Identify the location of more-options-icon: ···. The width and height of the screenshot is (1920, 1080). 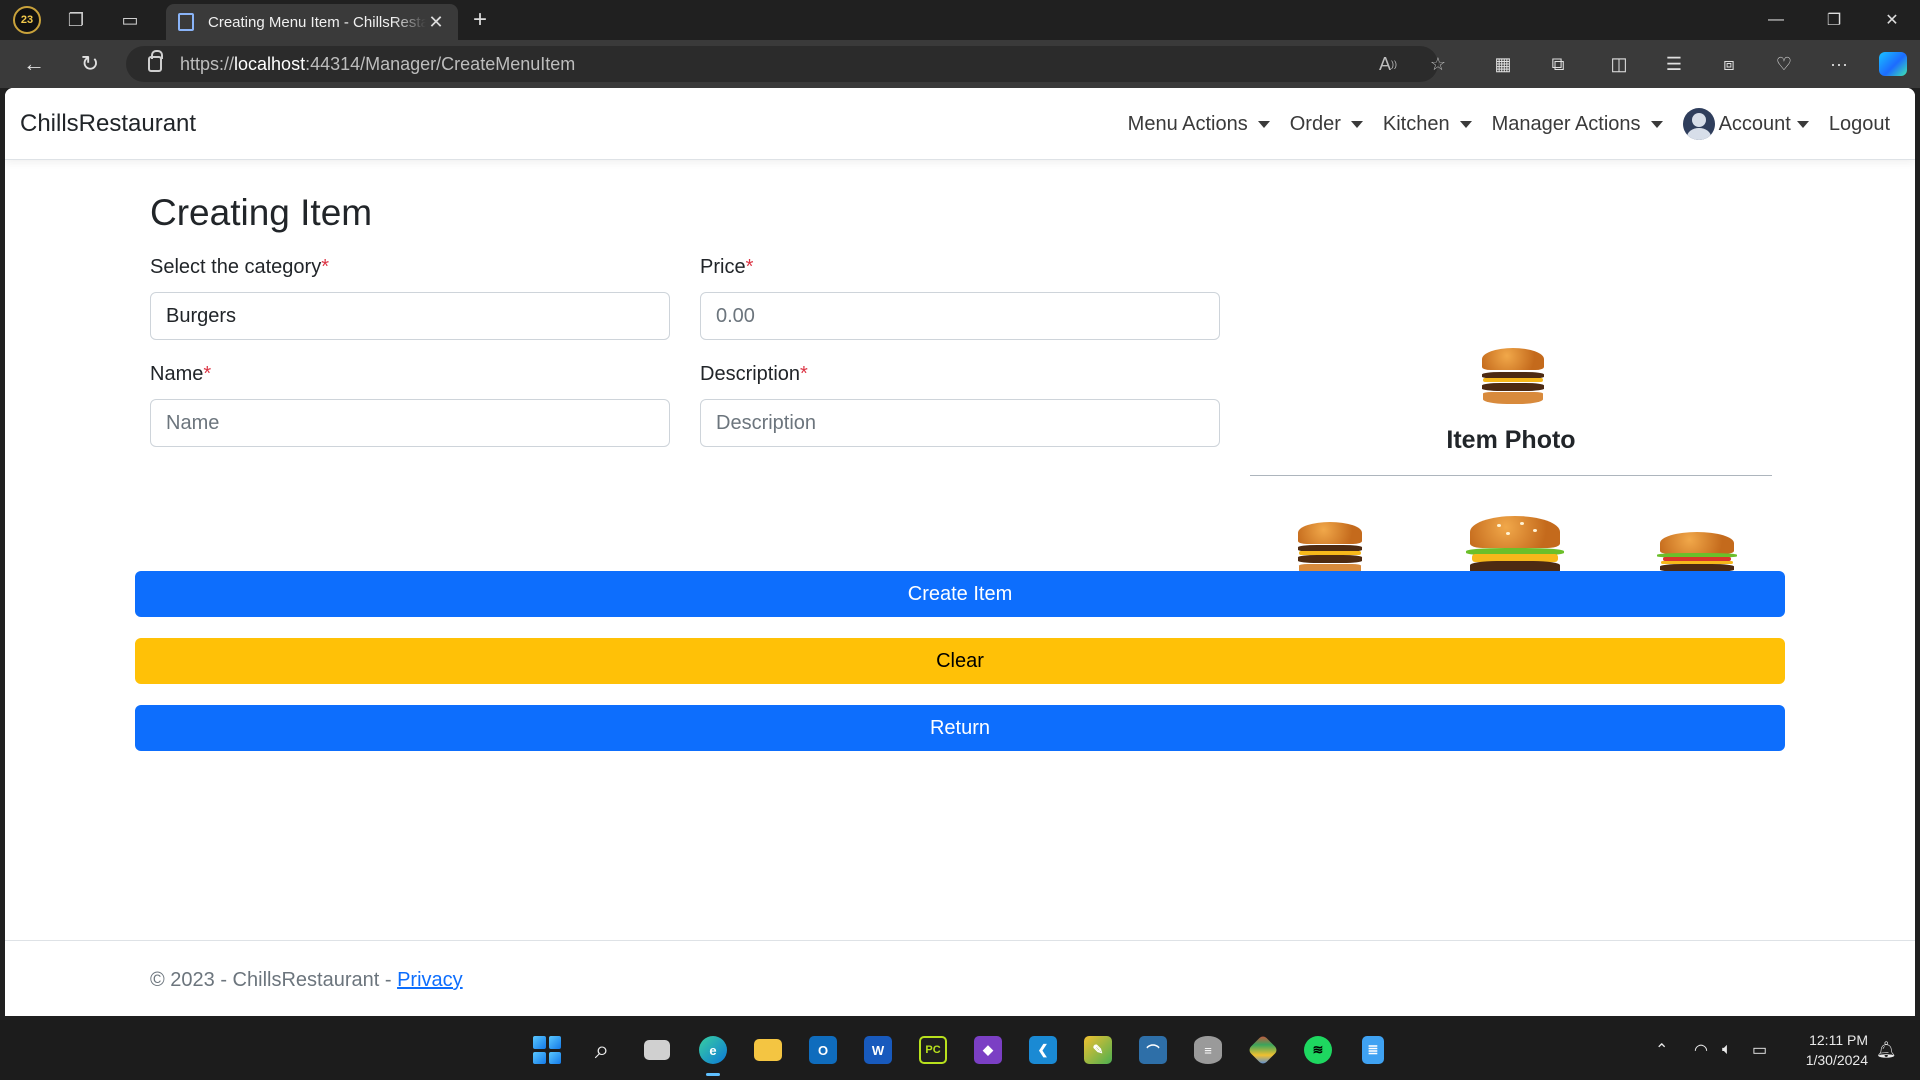
(1839, 64).